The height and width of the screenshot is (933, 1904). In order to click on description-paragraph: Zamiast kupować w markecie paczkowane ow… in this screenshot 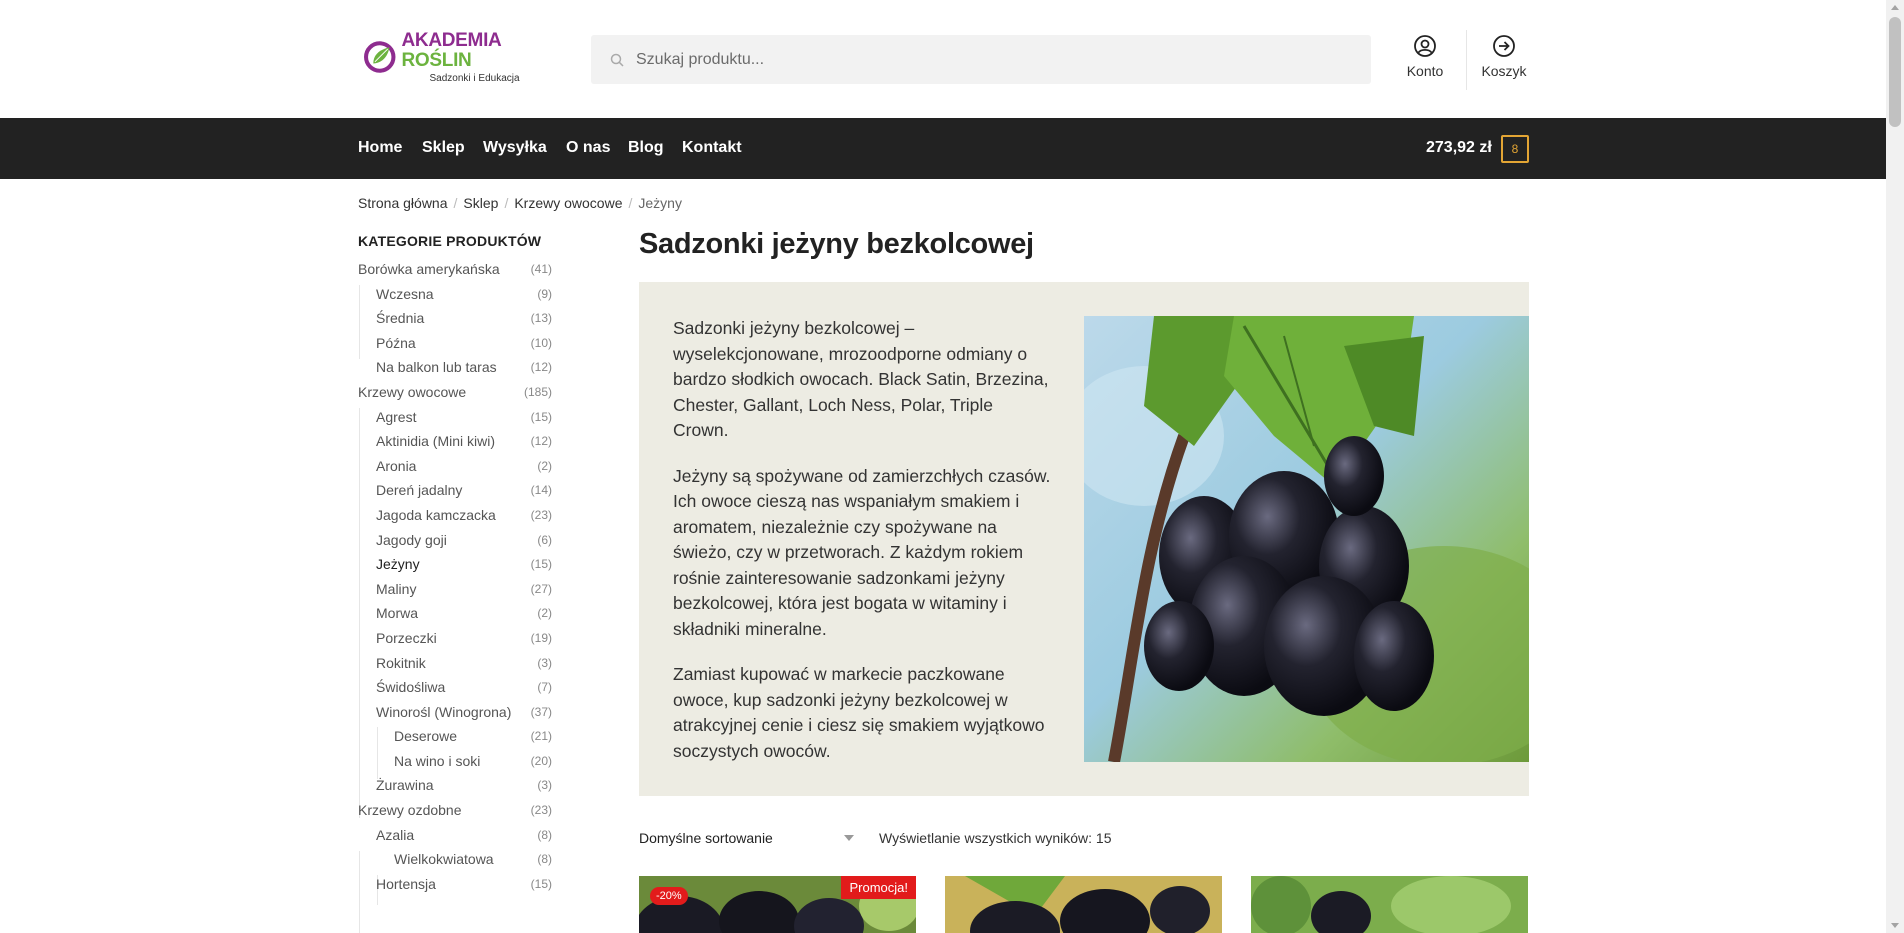, I will do `click(859, 712)`.